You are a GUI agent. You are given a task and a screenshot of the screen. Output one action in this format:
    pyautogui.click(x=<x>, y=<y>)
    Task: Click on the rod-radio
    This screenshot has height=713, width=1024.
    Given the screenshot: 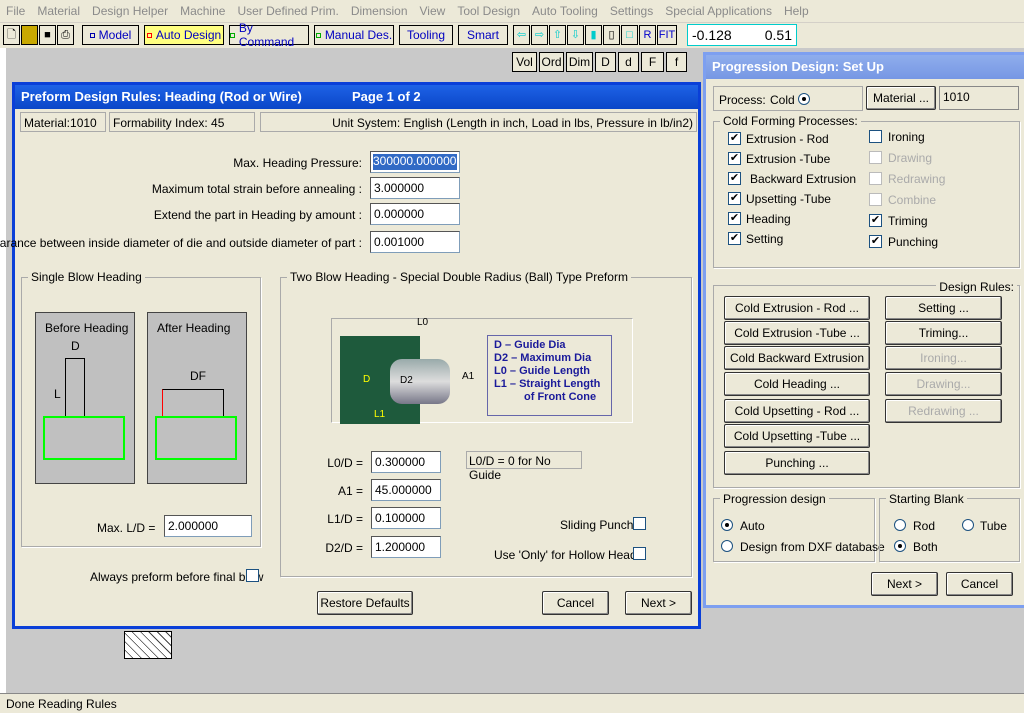 What is the action you would take?
    pyautogui.click(x=900, y=525)
    